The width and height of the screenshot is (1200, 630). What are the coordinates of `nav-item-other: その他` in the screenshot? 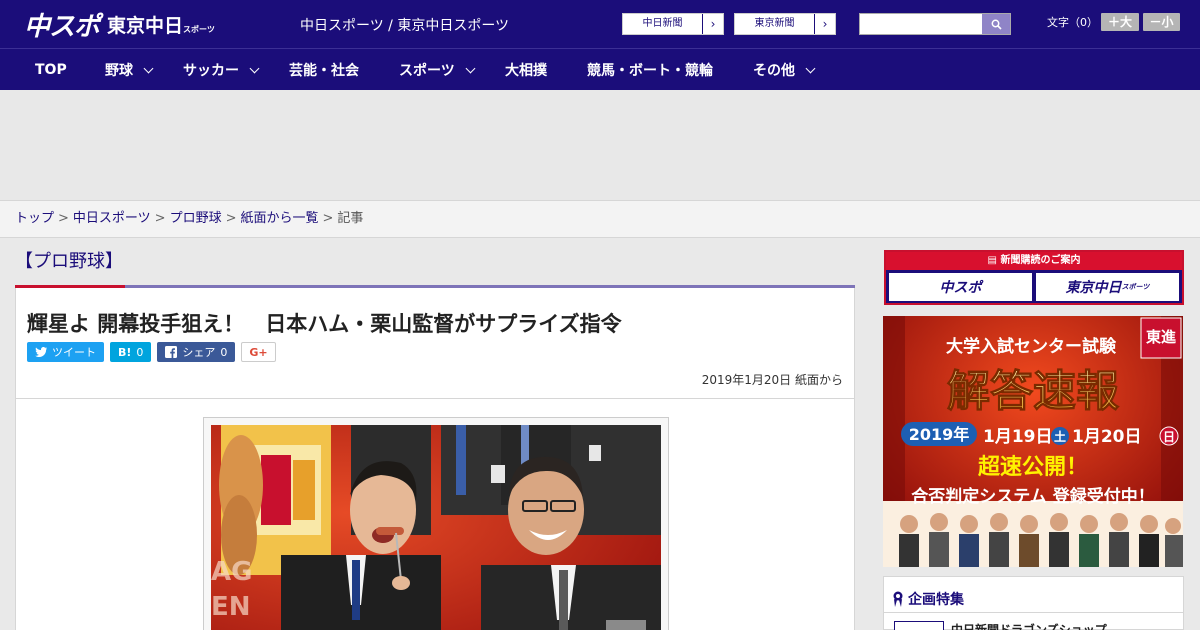 It's located at (784, 70).